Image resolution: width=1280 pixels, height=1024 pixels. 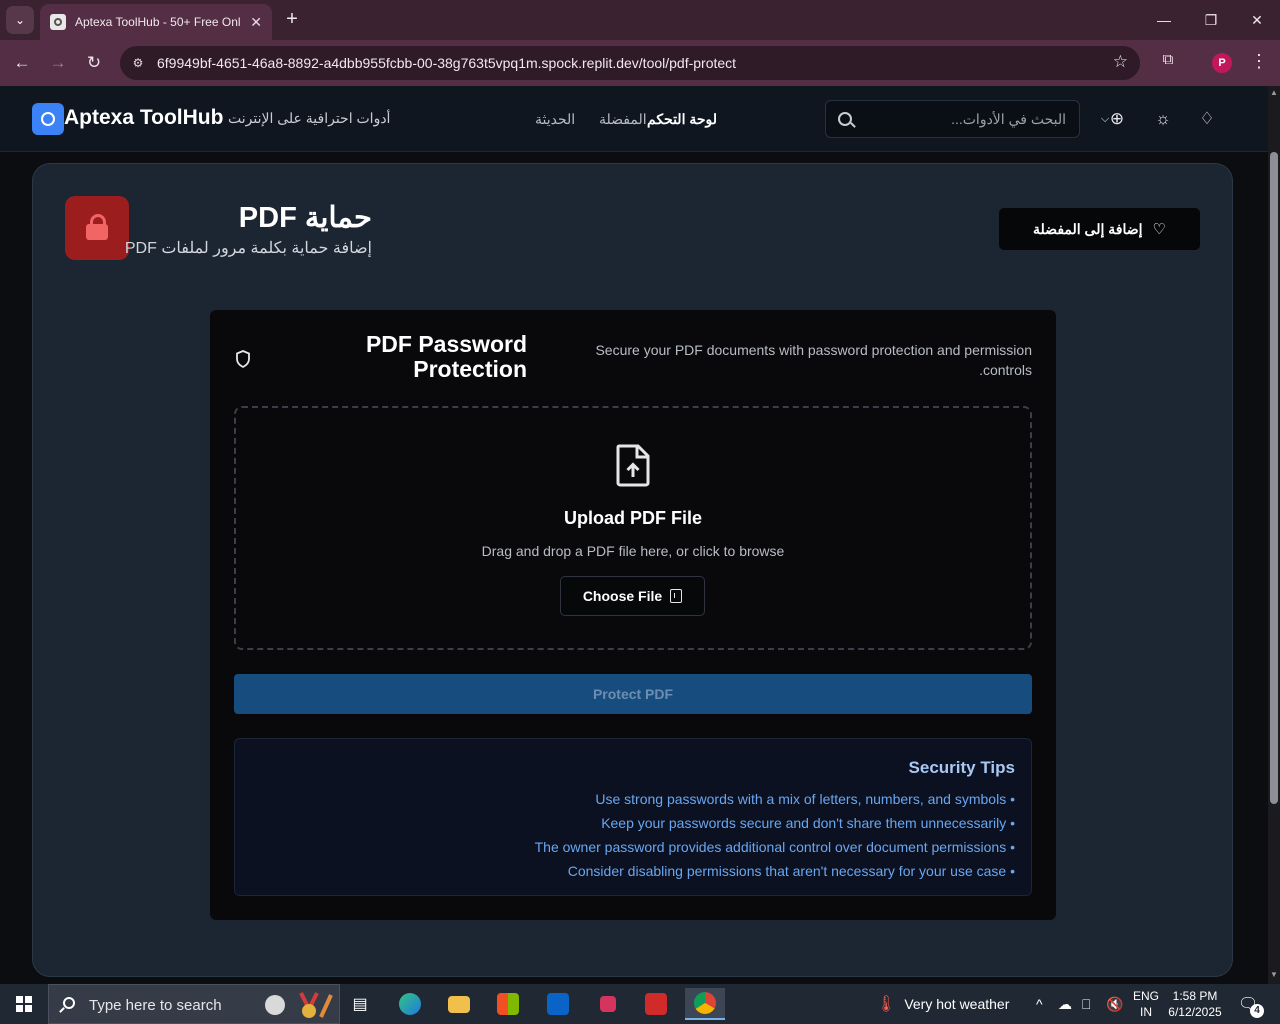 I want to click on lang-line2: IN, so click(x=1146, y=1012).